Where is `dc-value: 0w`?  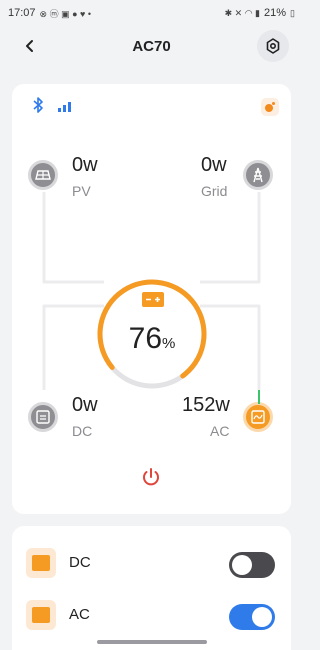
dc-value: 0w is located at coordinates (85, 405).